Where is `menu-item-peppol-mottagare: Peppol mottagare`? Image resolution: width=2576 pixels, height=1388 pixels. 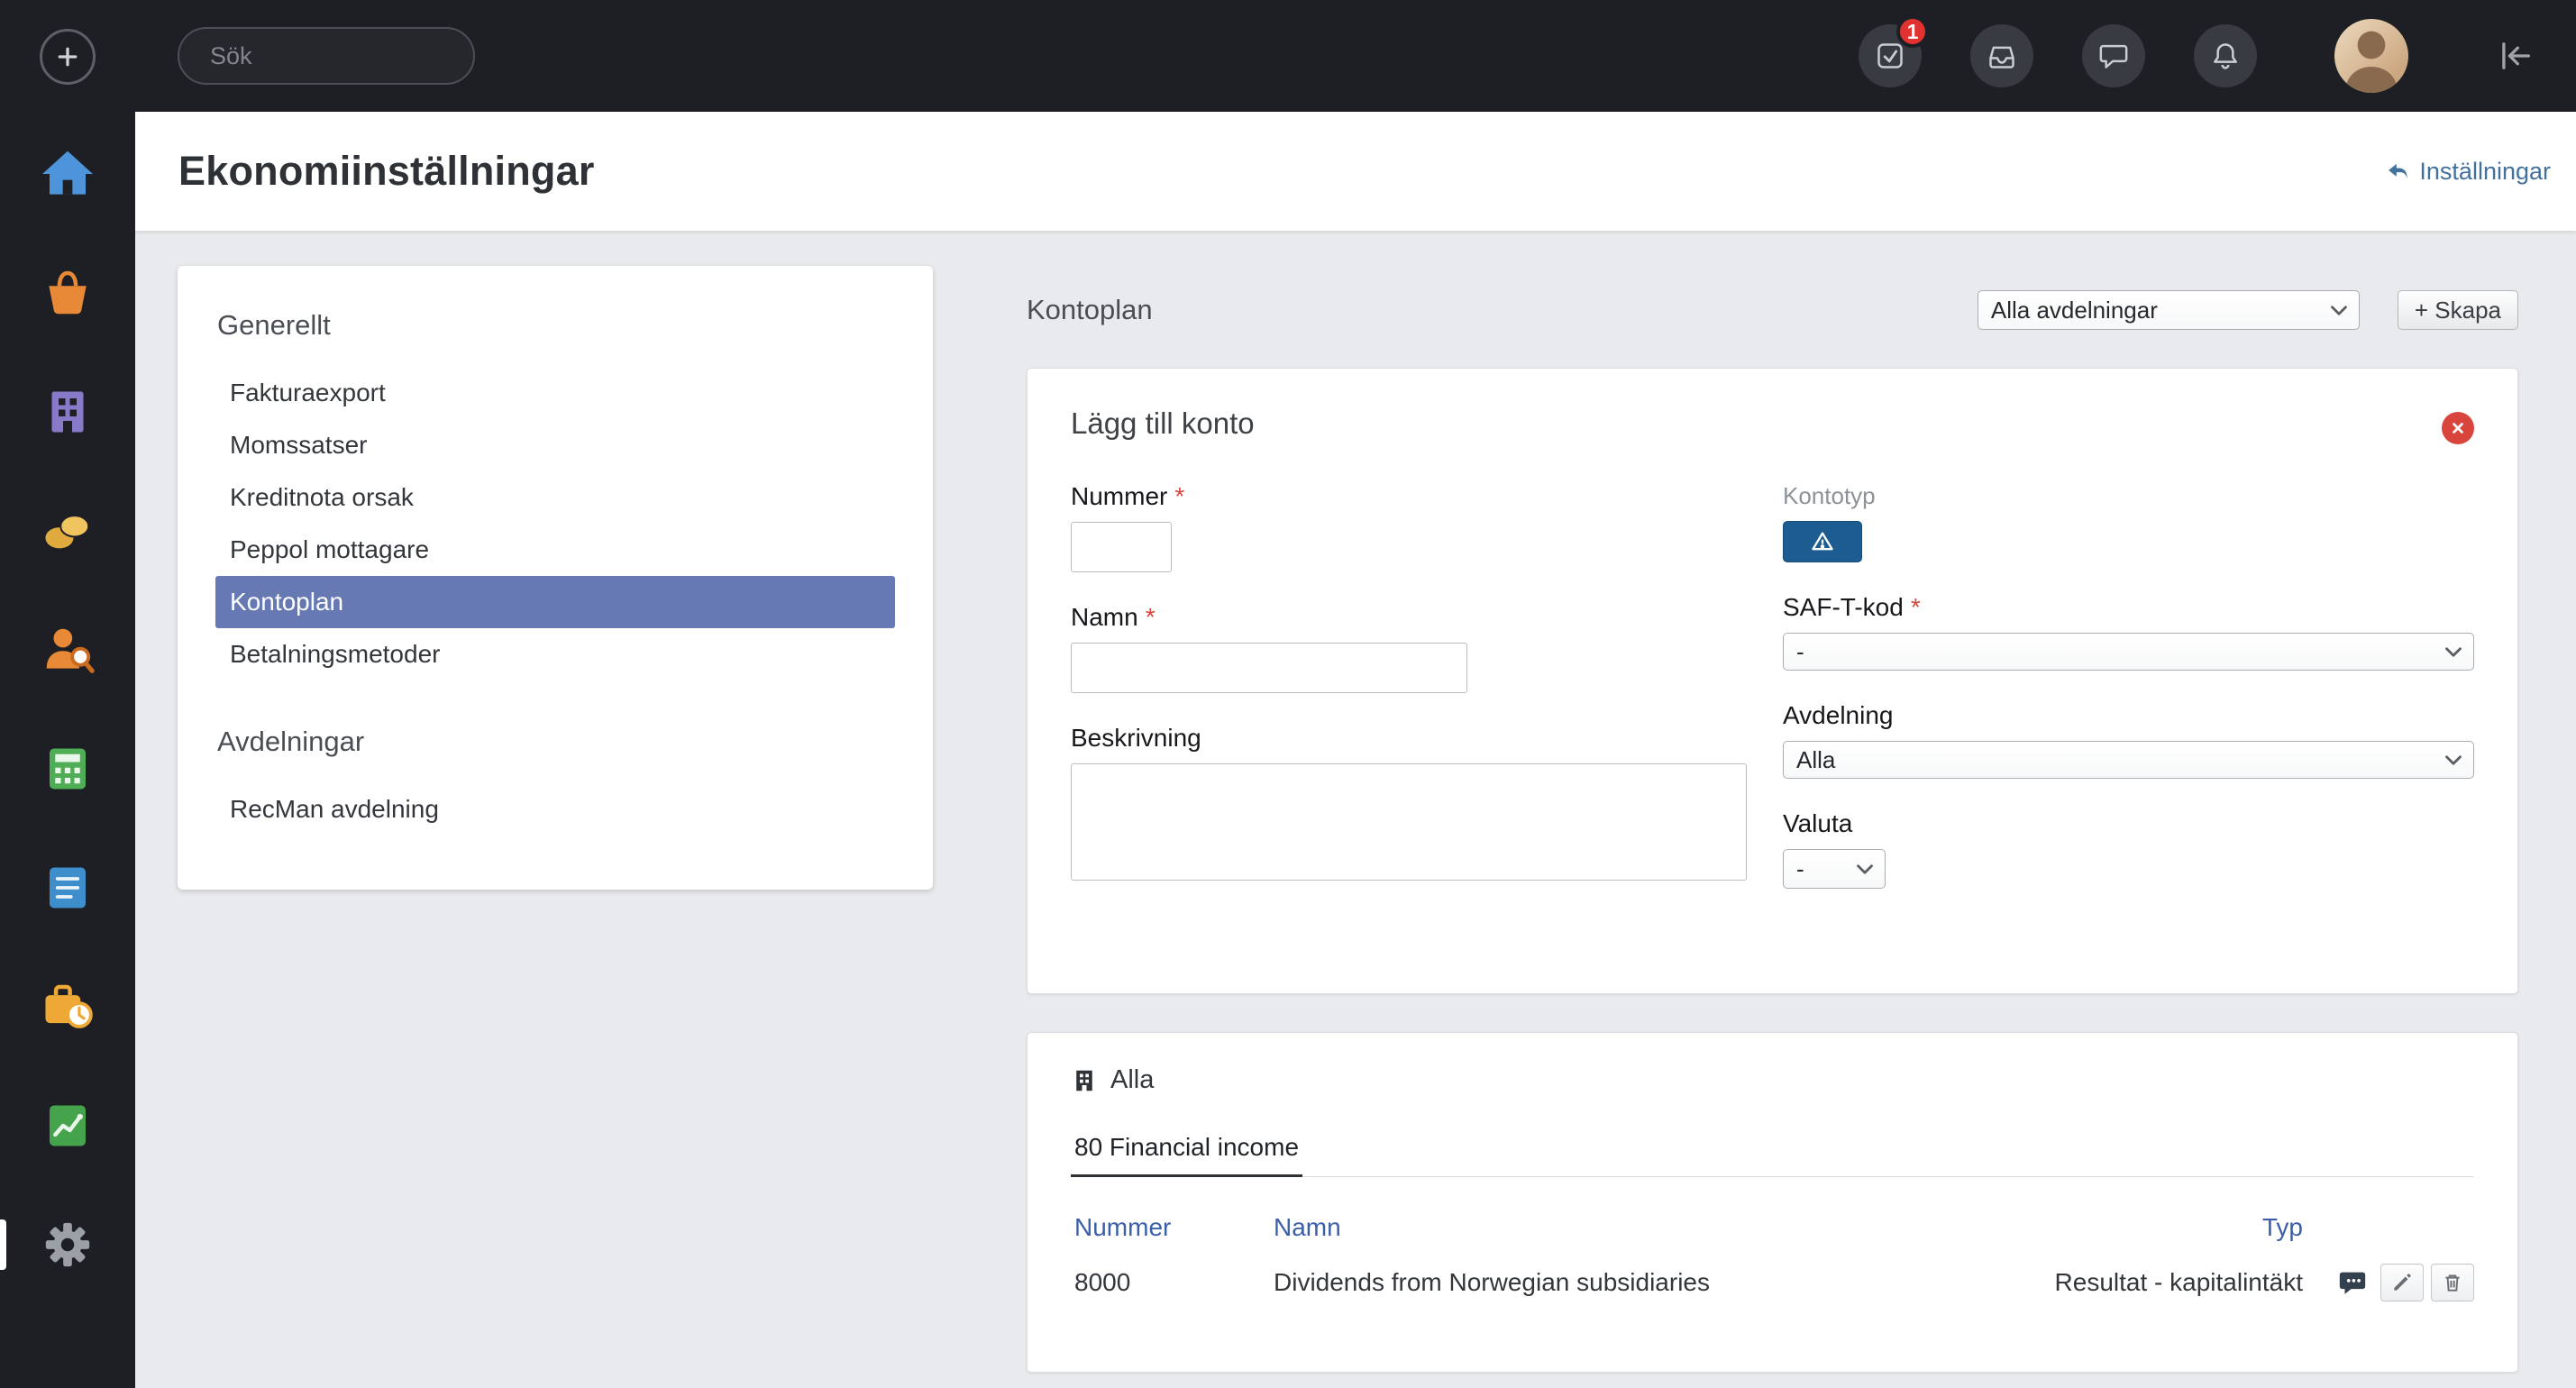
menu-item-peppol-mottagare: Peppol mottagare is located at coordinates (555, 550).